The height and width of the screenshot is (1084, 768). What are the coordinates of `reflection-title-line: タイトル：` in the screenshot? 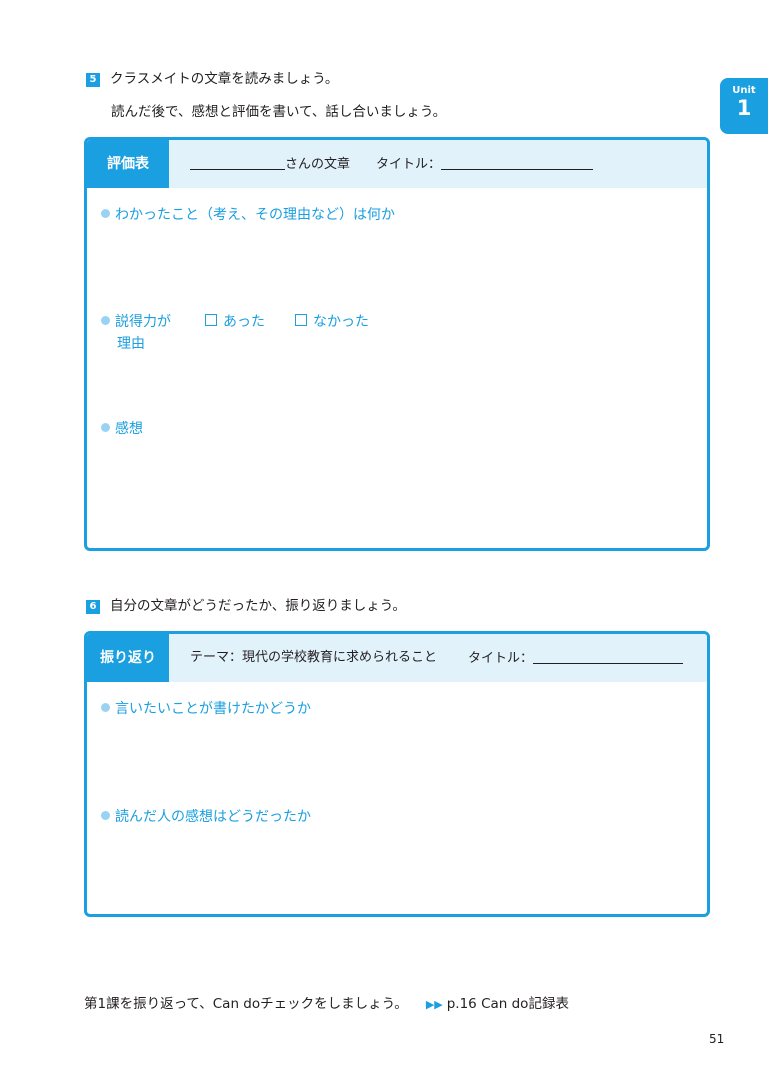 It's located at (576, 658).